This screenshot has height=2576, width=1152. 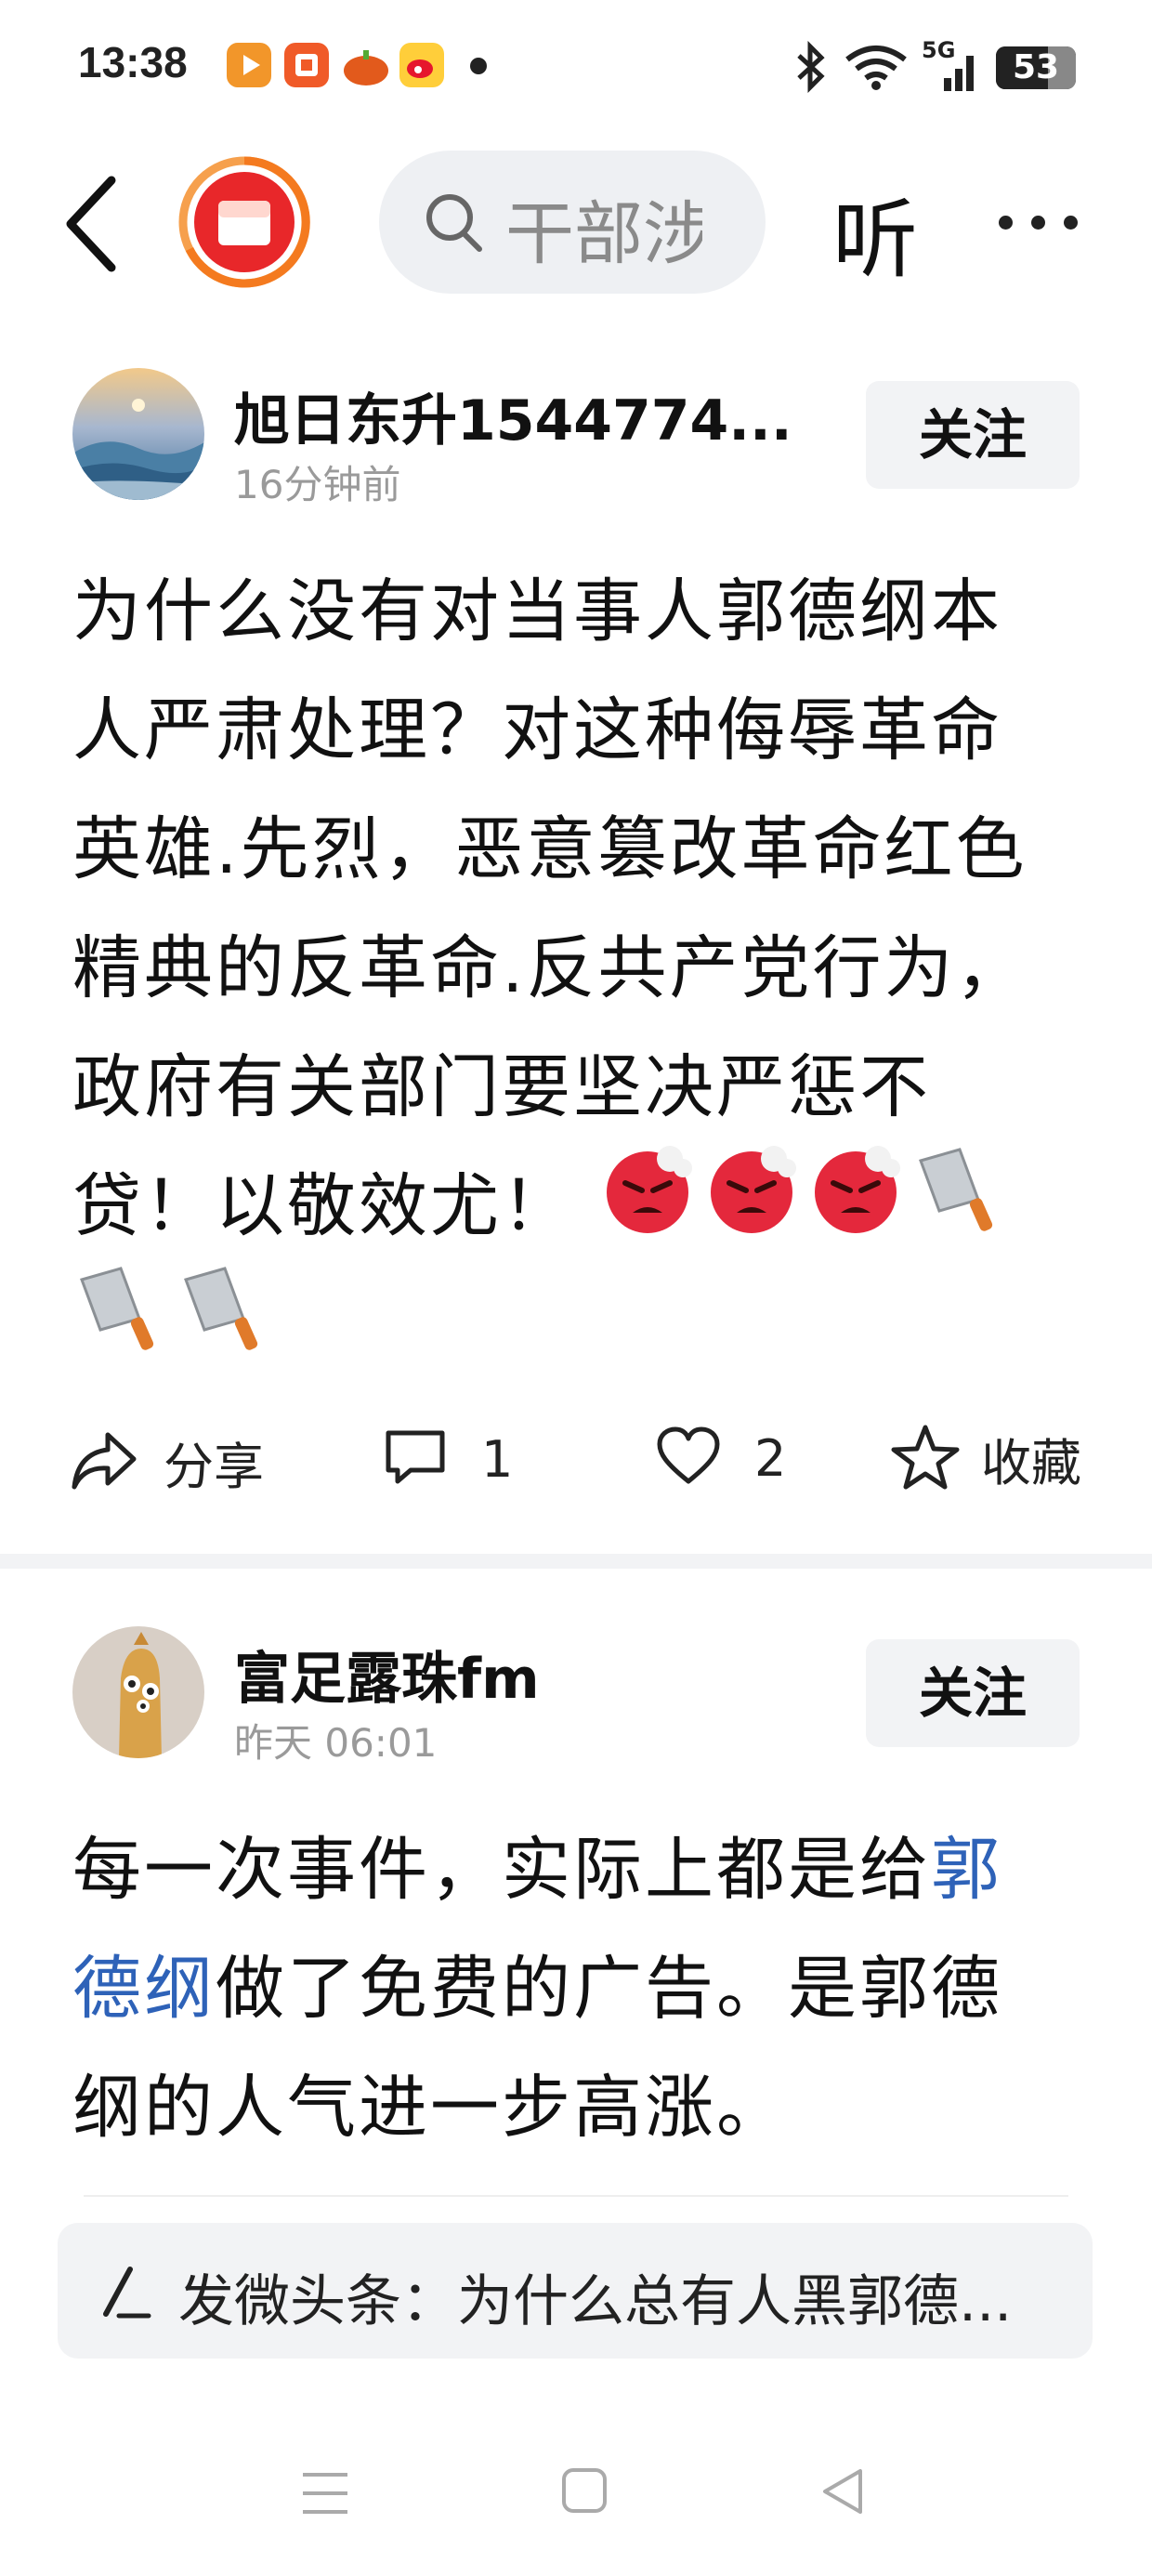 I want to click on battery-icon: 53, so click(x=1036, y=67).